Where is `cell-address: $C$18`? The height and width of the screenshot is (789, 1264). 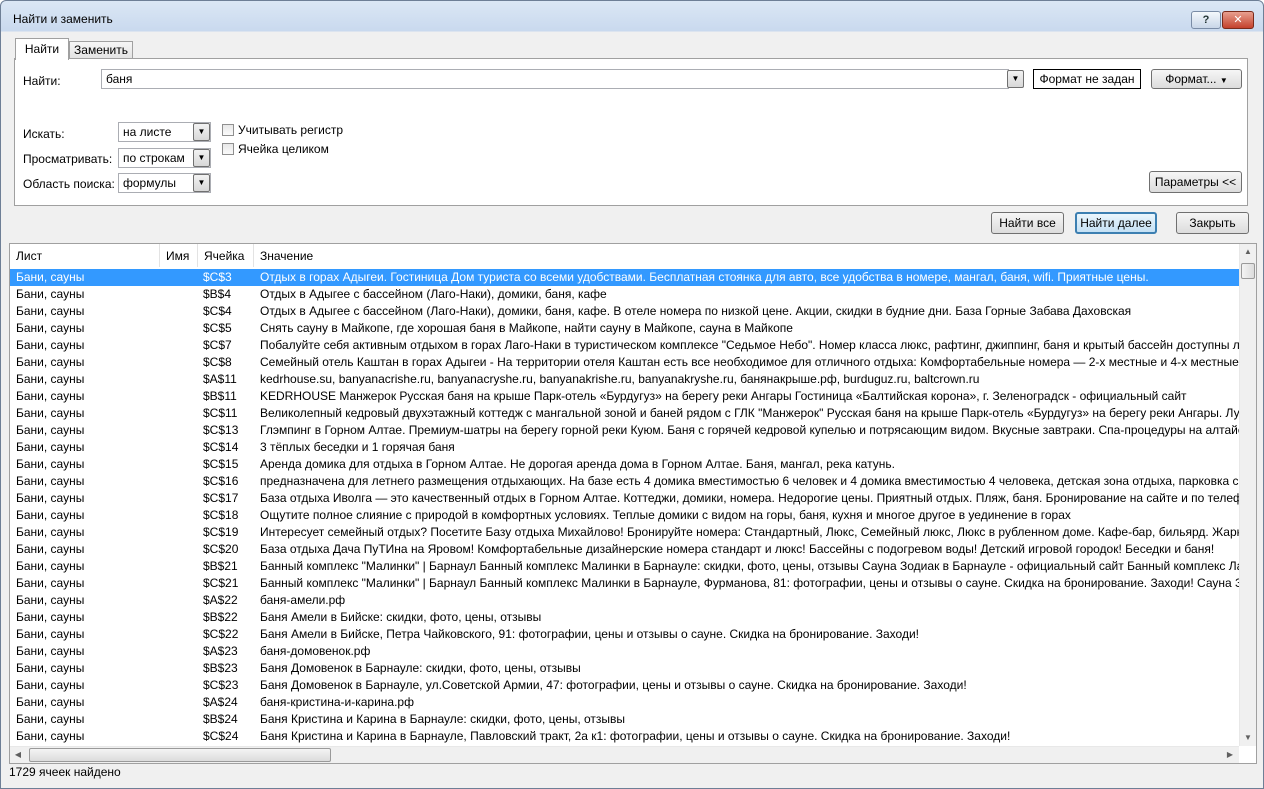 cell-address: $C$18 is located at coordinates (221, 515).